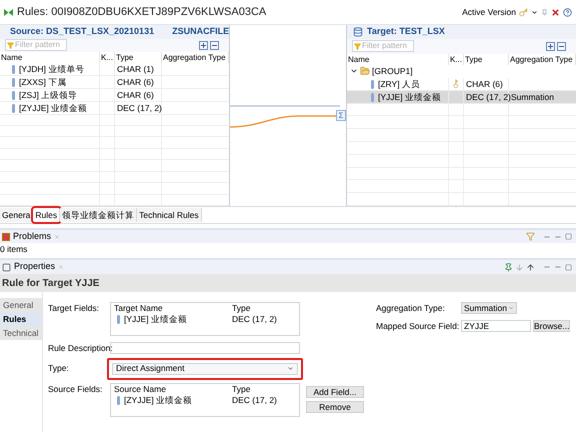  Describe the element at coordinates (205, 368) in the screenshot. I see `type-dropdown: Direct Assignment` at that location.